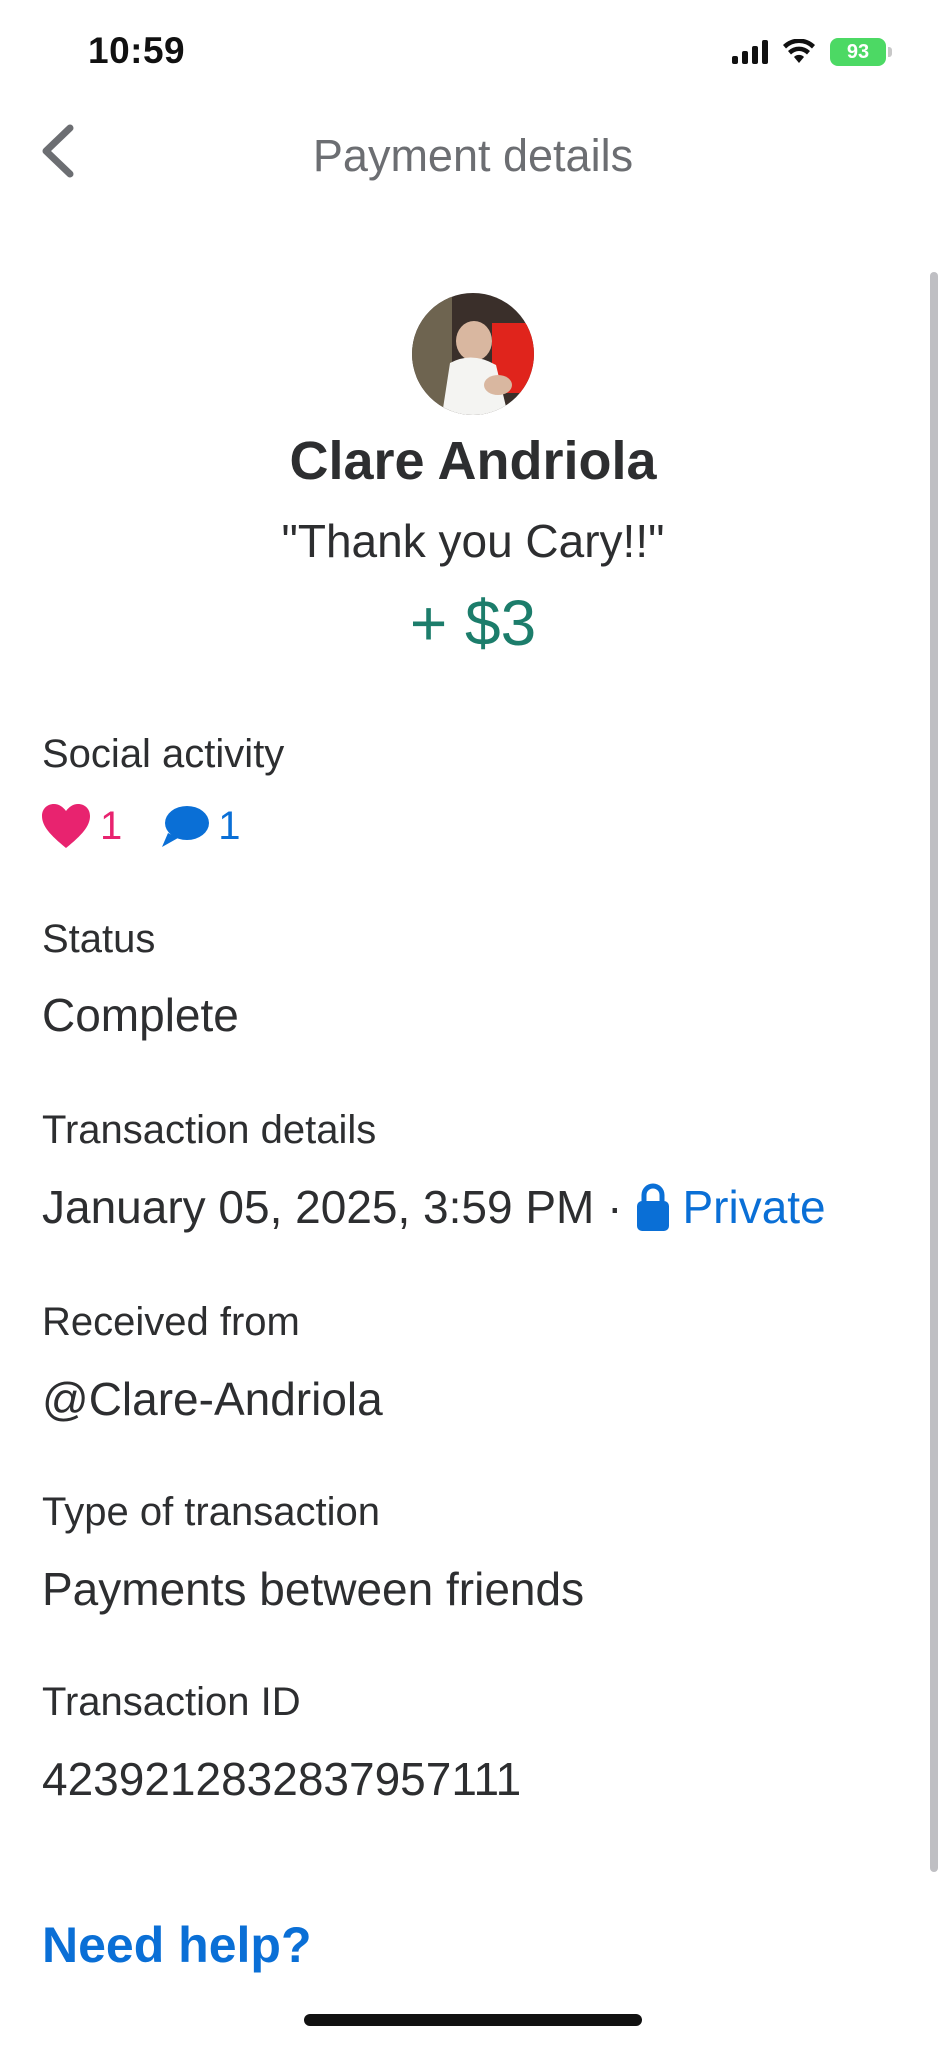 The height and width of the screenshot is (2048, 946). I want to click on comments-button: 1, so click(200, 826).